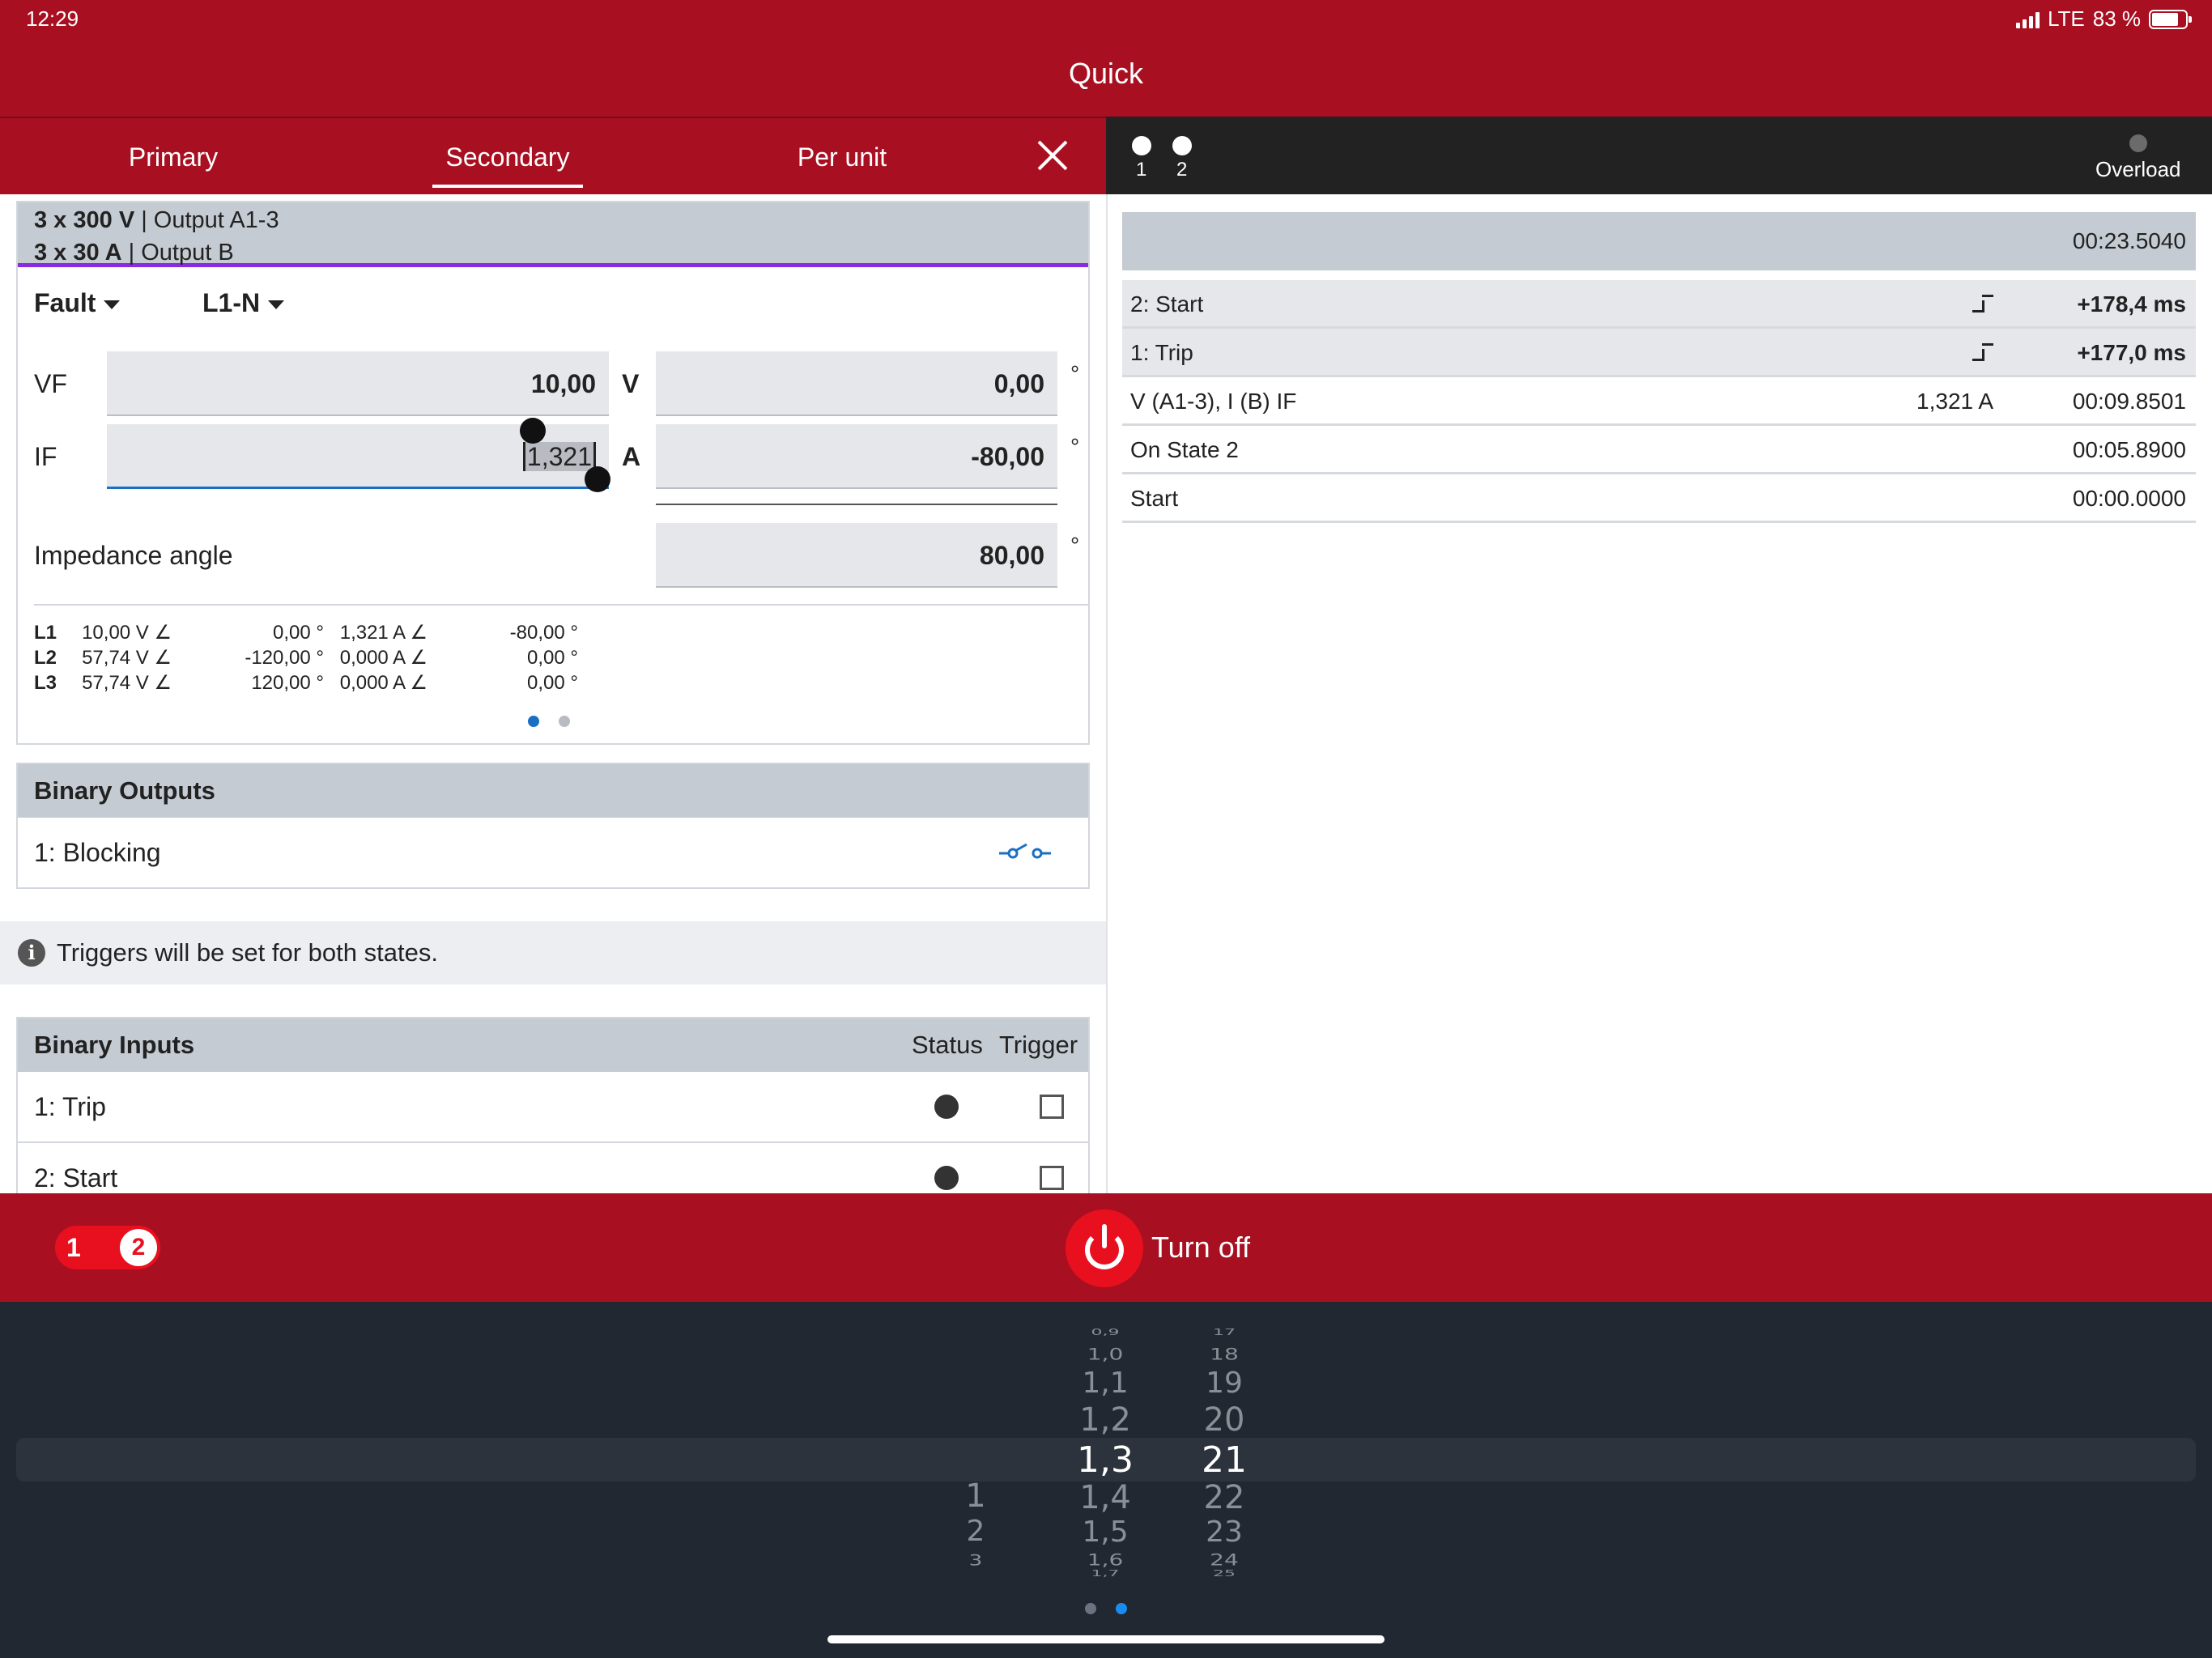 The width and height of the screenshot is (2212, 1658). What do you see at coordinates (559, 456) in the screenshot?
I see `if-selected-text: 1,321` at bounding box center [559, 456].